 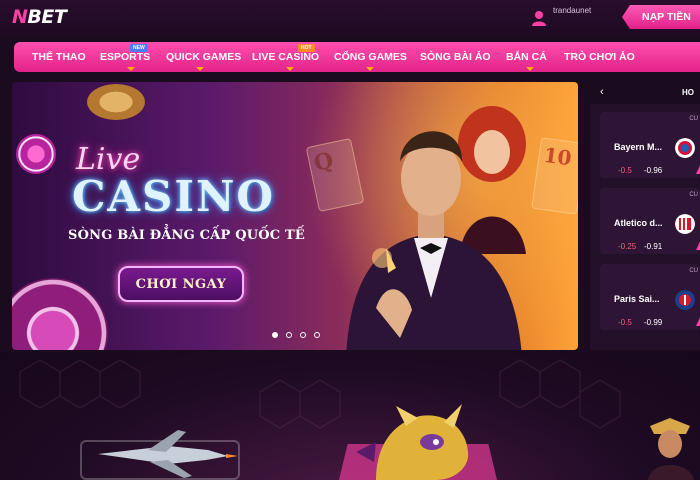 What do you see at coordinates (60, 314) in the screenshot?
I see `poker-chip-image` at bounding box center [60, 314].